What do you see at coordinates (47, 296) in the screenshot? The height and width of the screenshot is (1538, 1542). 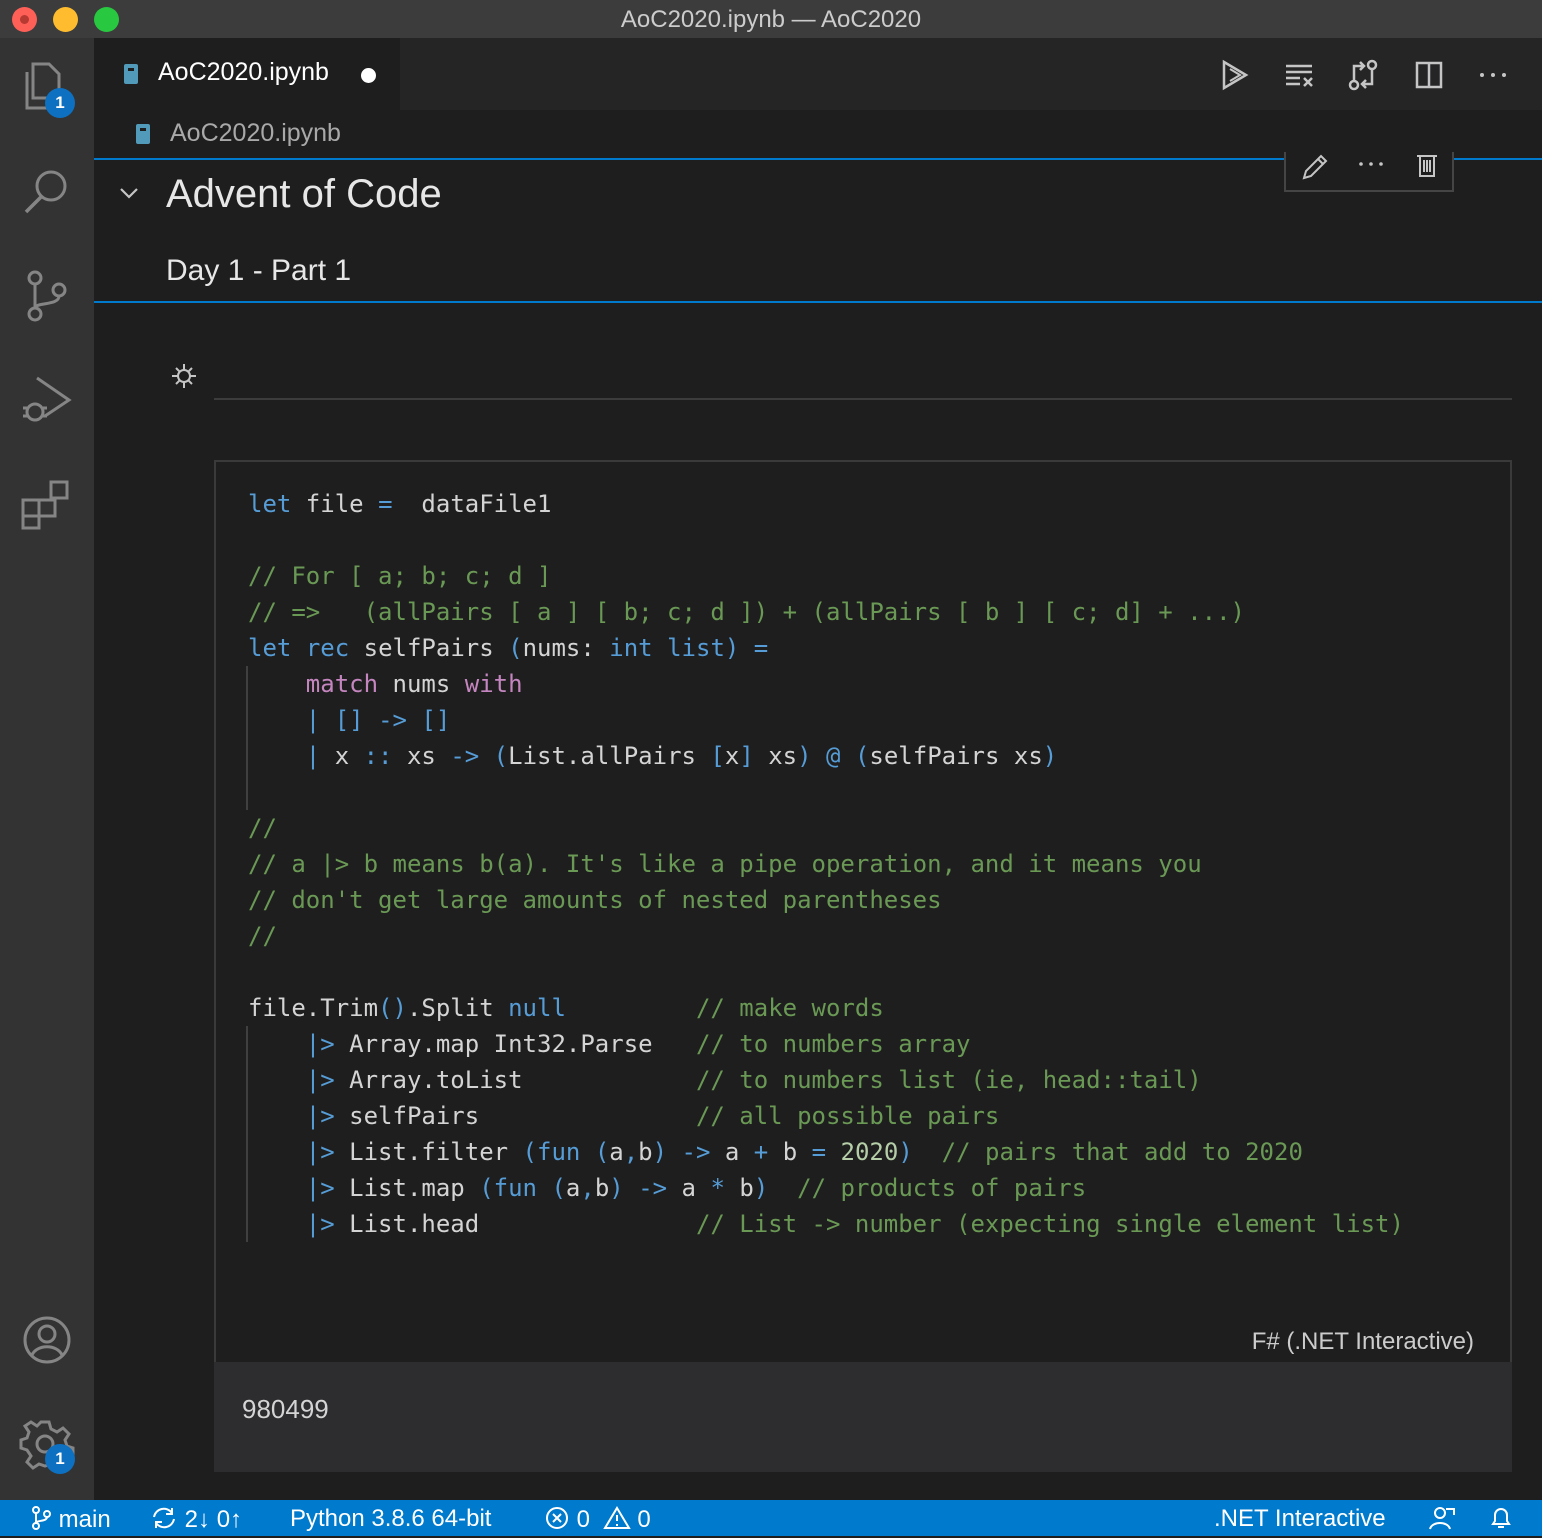 I see `source-control-icon` at bounding box center [47, 296].